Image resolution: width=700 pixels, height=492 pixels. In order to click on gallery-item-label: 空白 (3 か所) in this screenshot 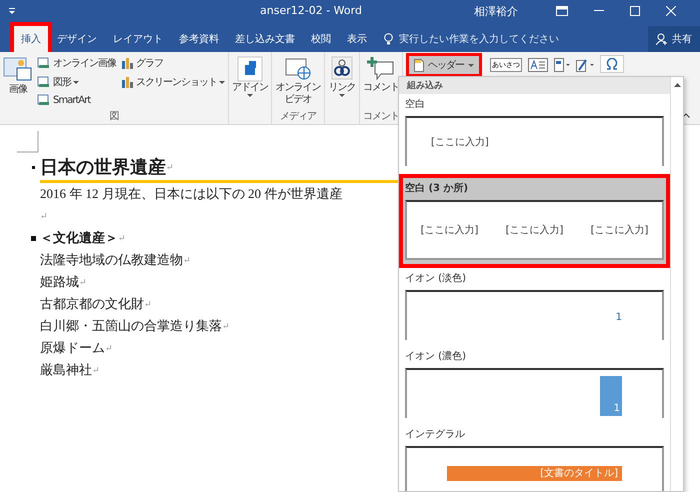, I will do `click(437, 188)`.